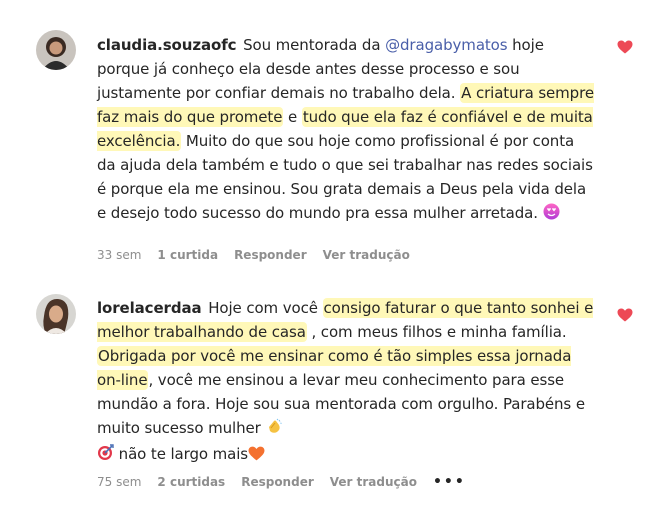  I want to click on timestamp: 75 sem, so click(119, 482).